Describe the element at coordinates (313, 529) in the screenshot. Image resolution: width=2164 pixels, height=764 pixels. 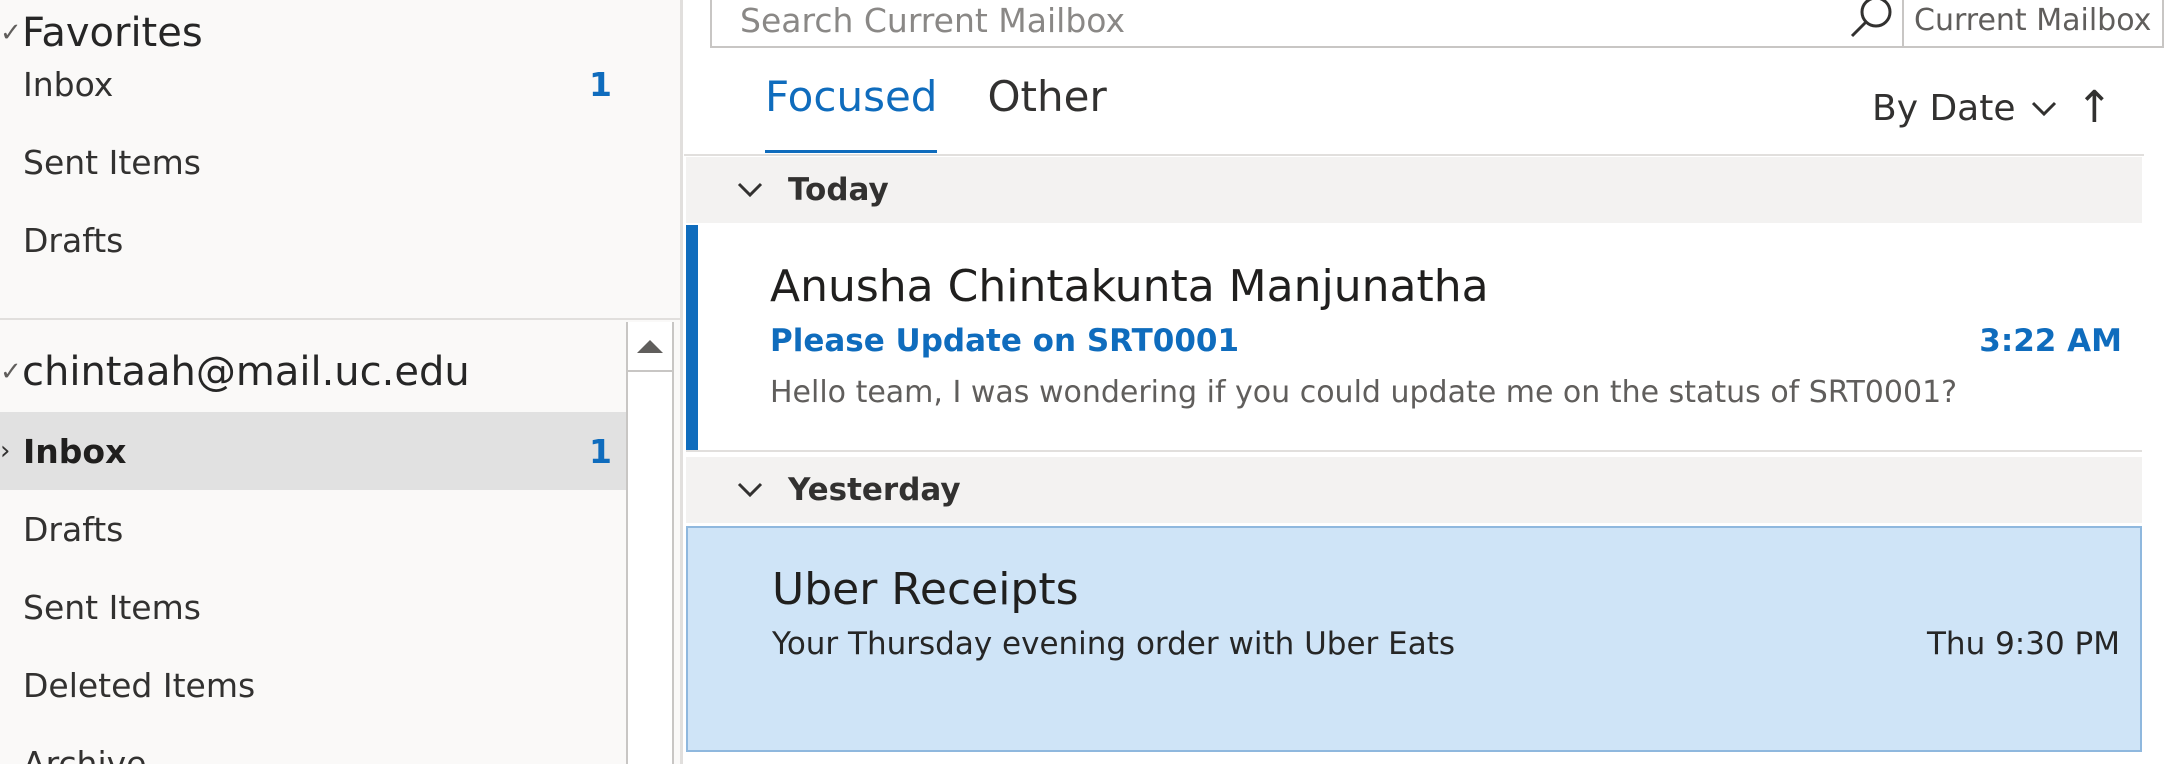
I see `folder-drafts: Drafts` at that location.